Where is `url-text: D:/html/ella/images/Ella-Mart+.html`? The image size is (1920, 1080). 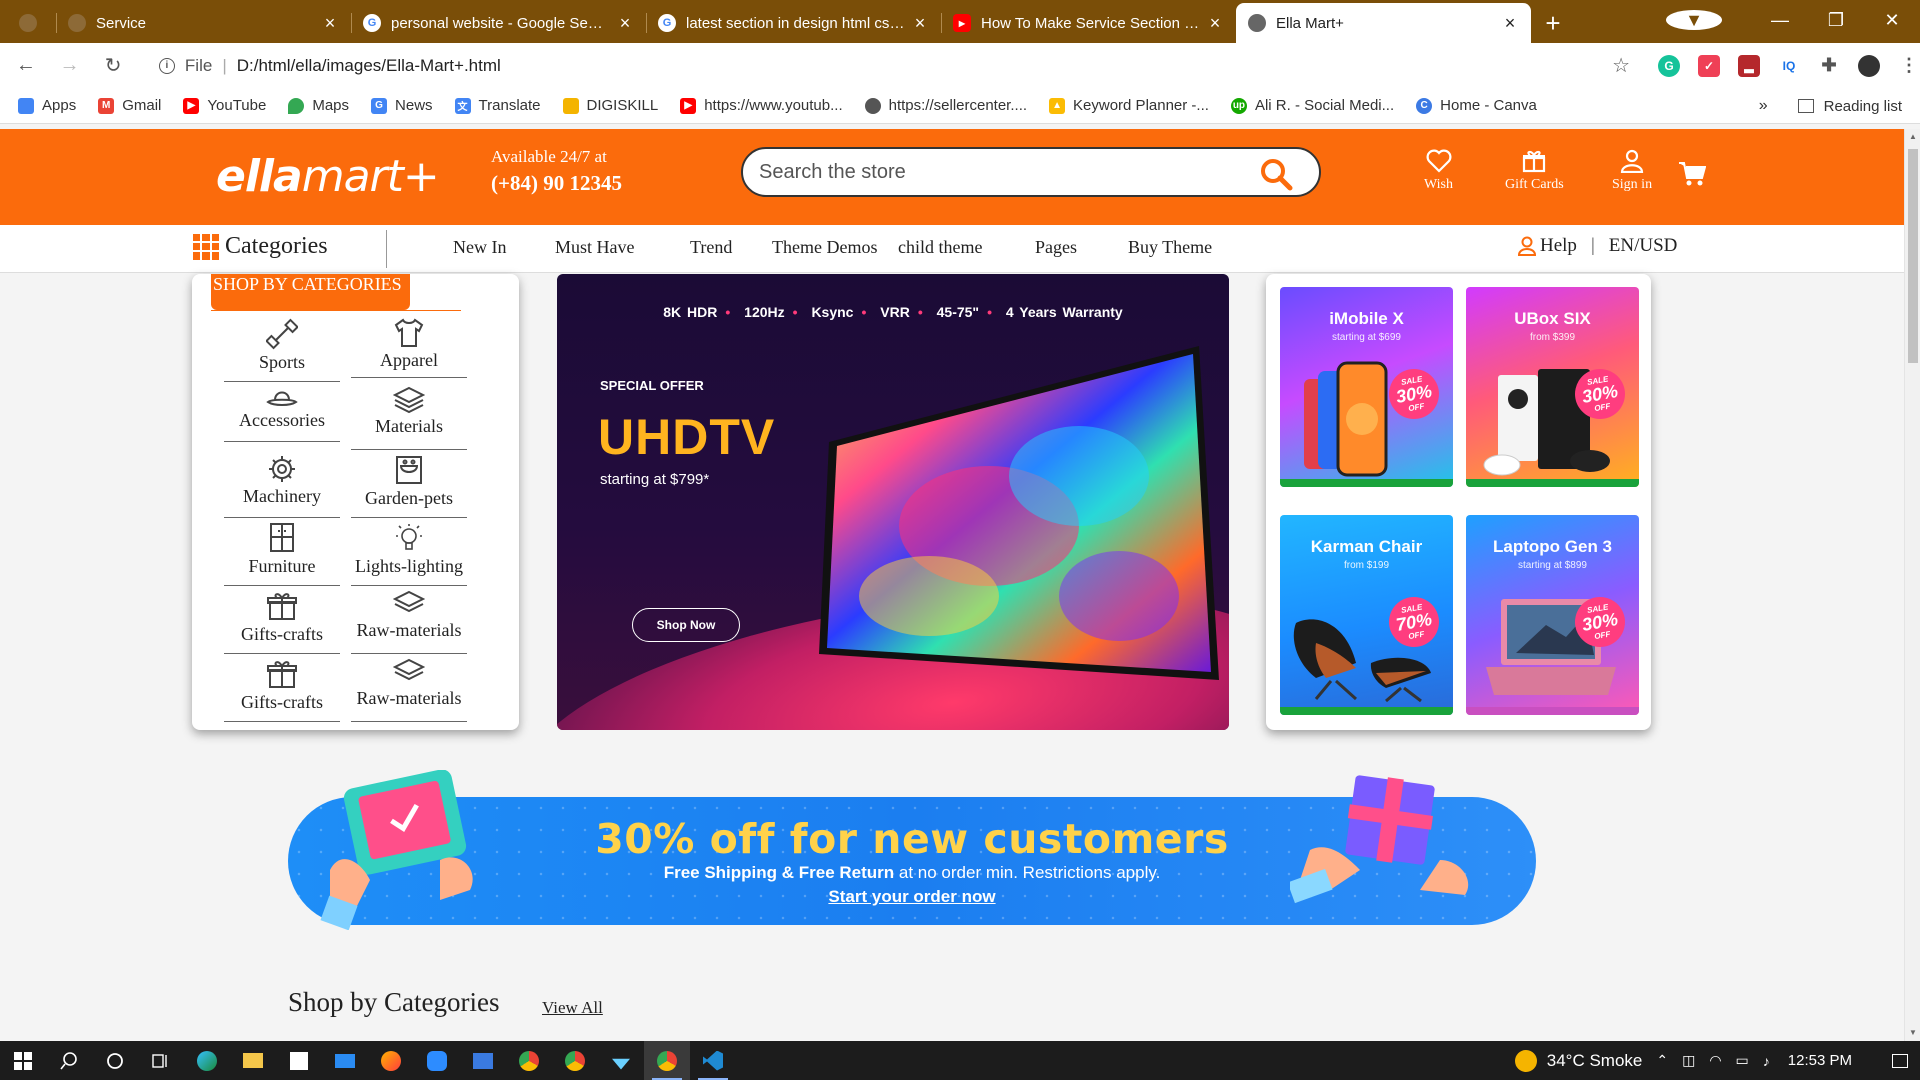 url-text: D:/html/ella/images/Ella-Mart+.html is located at coordinates (369, 66).